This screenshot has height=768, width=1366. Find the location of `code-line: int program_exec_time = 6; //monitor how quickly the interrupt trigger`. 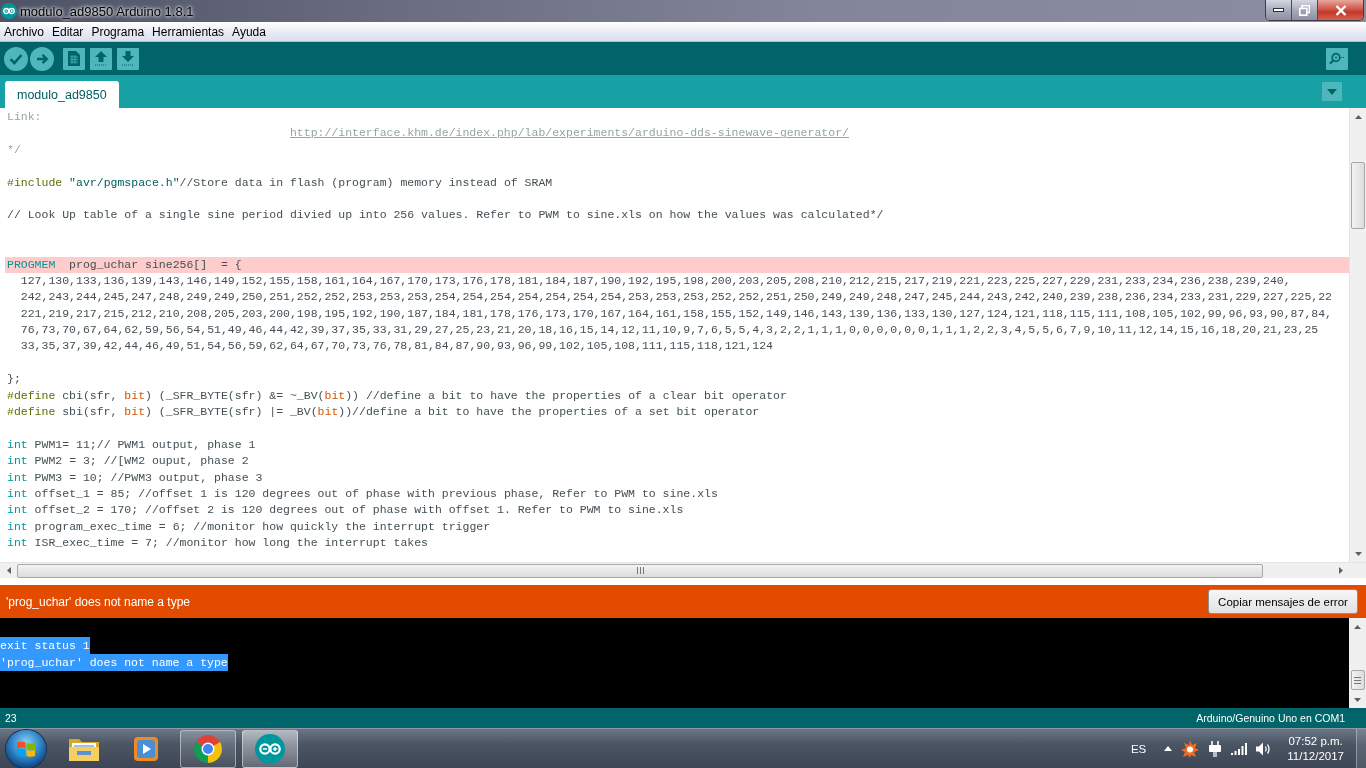

code-line: int program_exec_time = 6; //monitor how quickly the interrupt trigger is located at coordinates (249, 526).